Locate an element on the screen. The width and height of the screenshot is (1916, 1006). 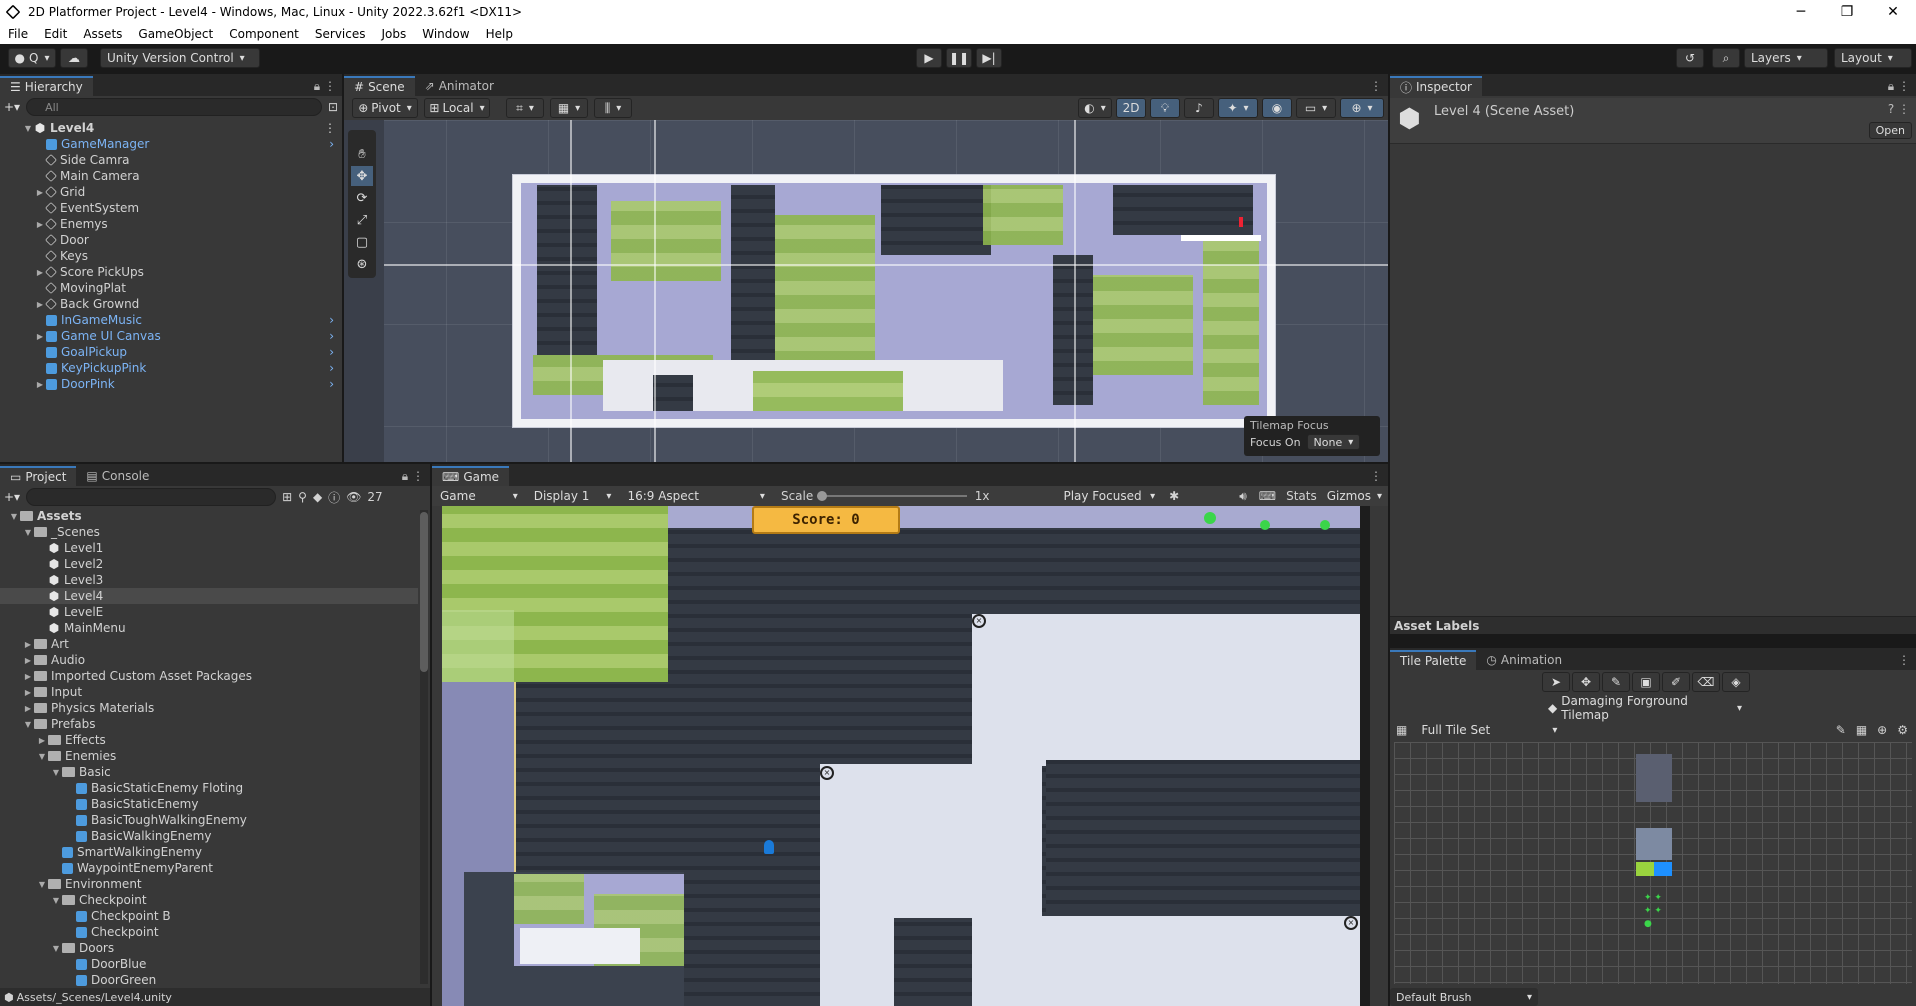
hierarchy-search-input: All is located at coordinates (174, 107).